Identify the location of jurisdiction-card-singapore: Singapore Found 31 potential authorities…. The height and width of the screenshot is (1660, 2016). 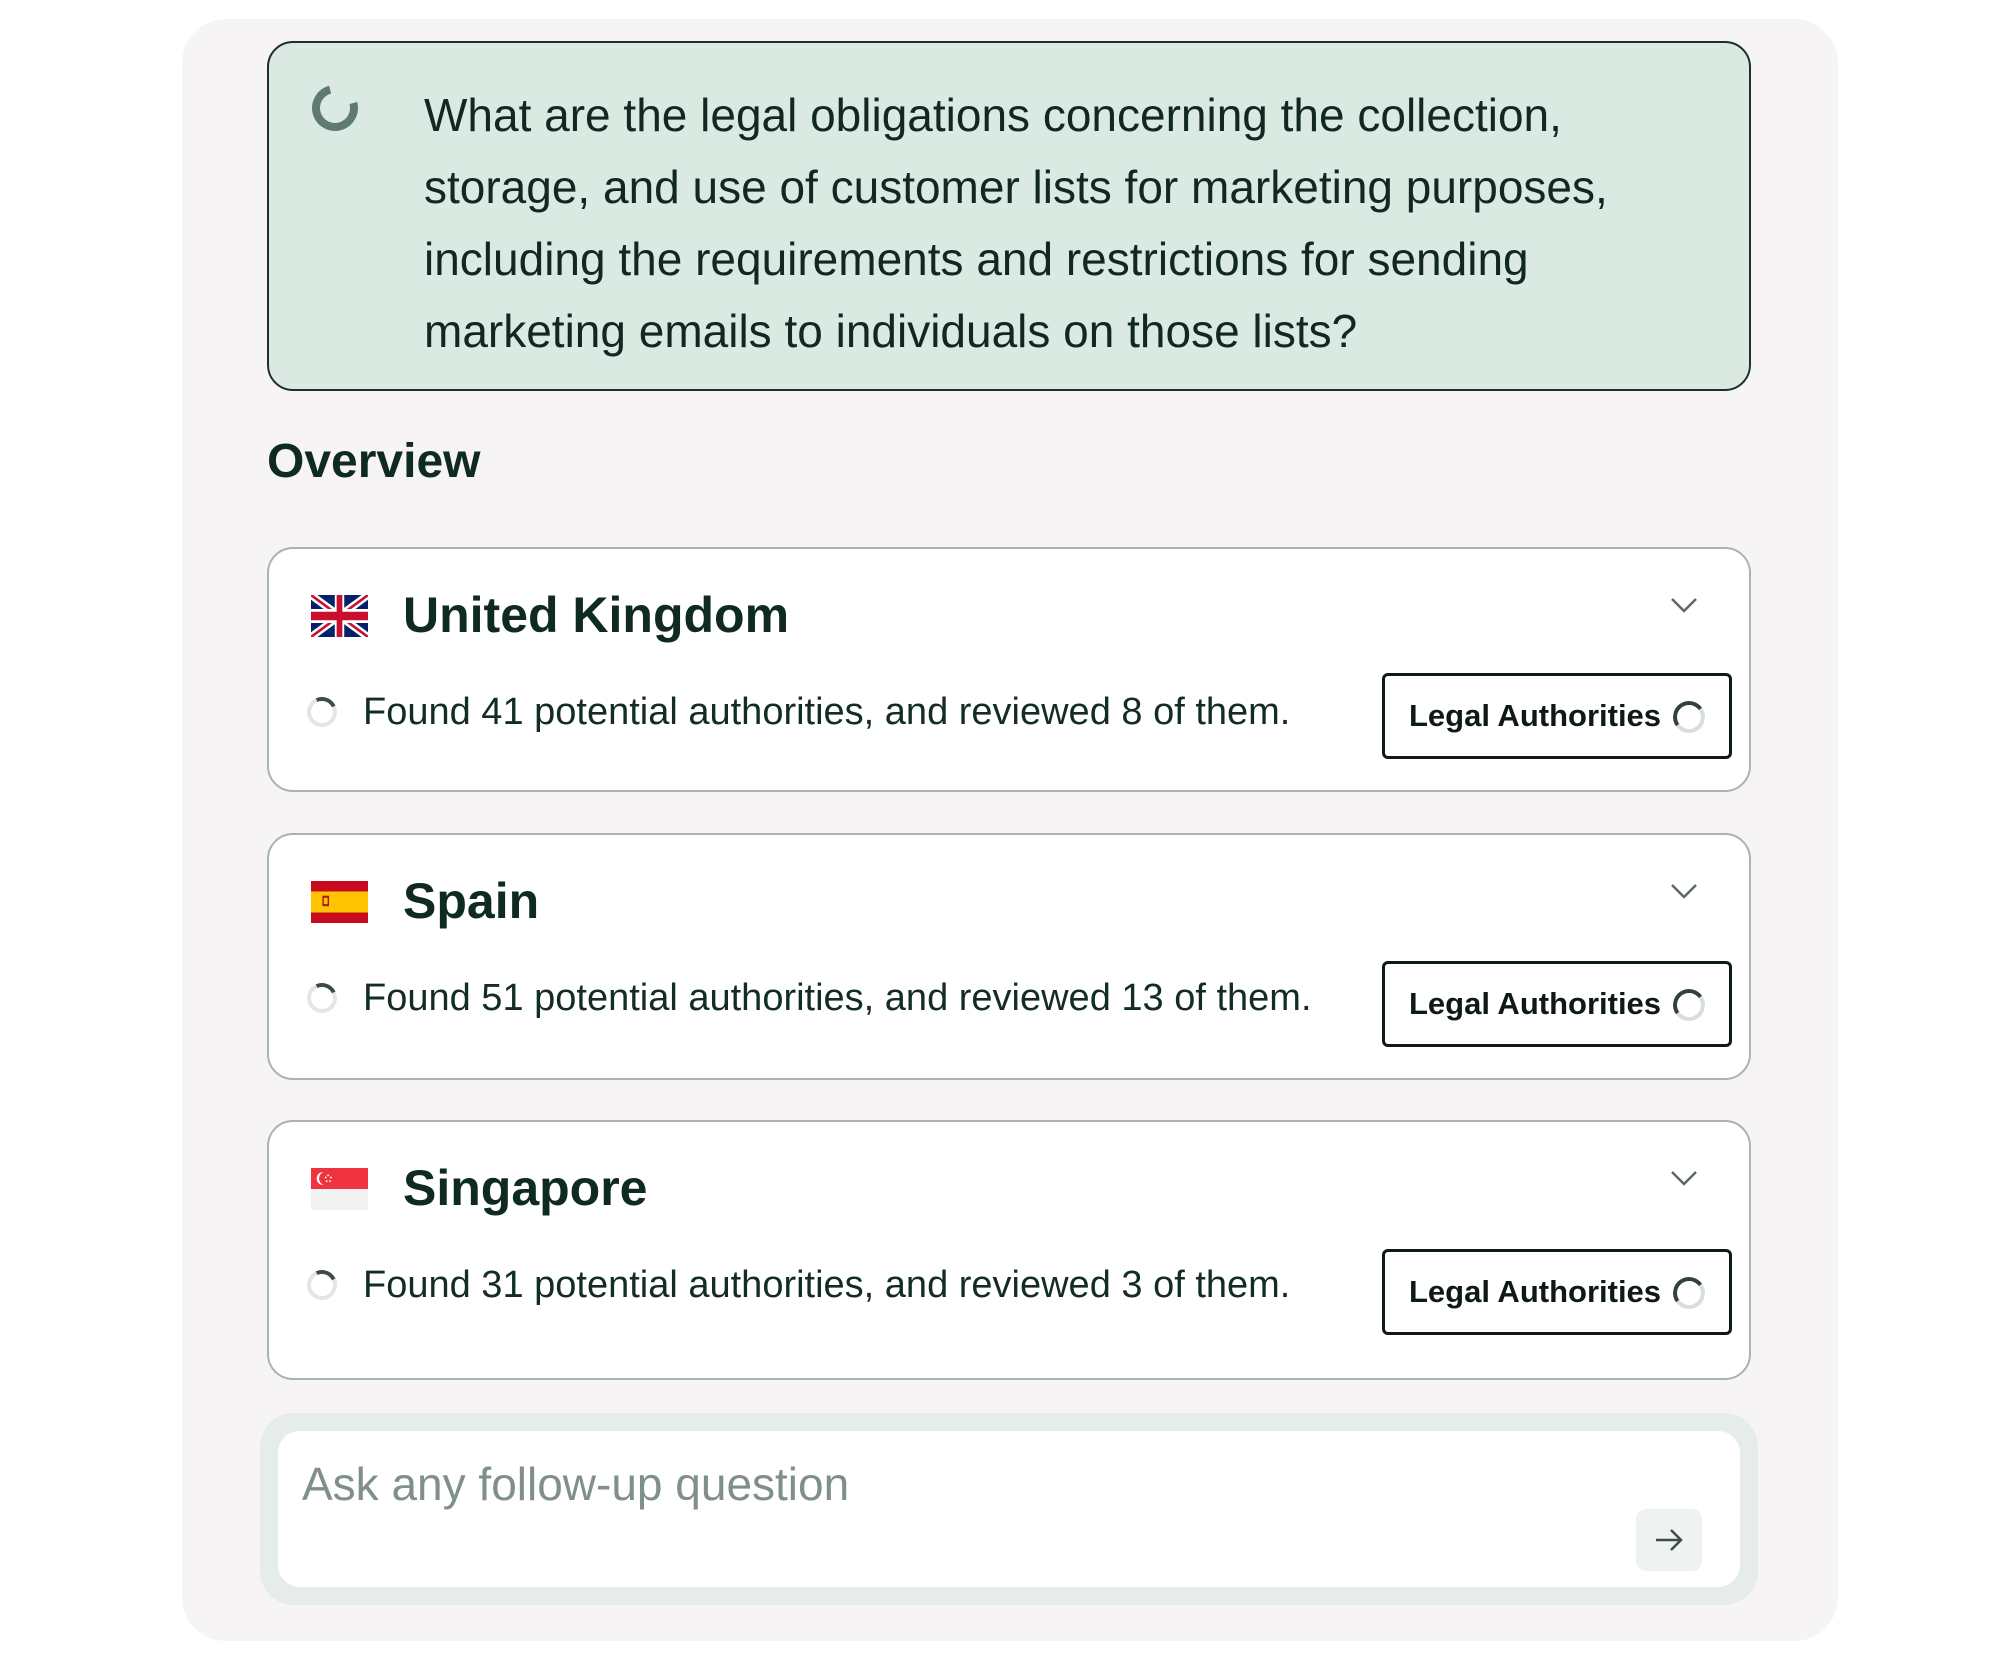
(1009, 1250).